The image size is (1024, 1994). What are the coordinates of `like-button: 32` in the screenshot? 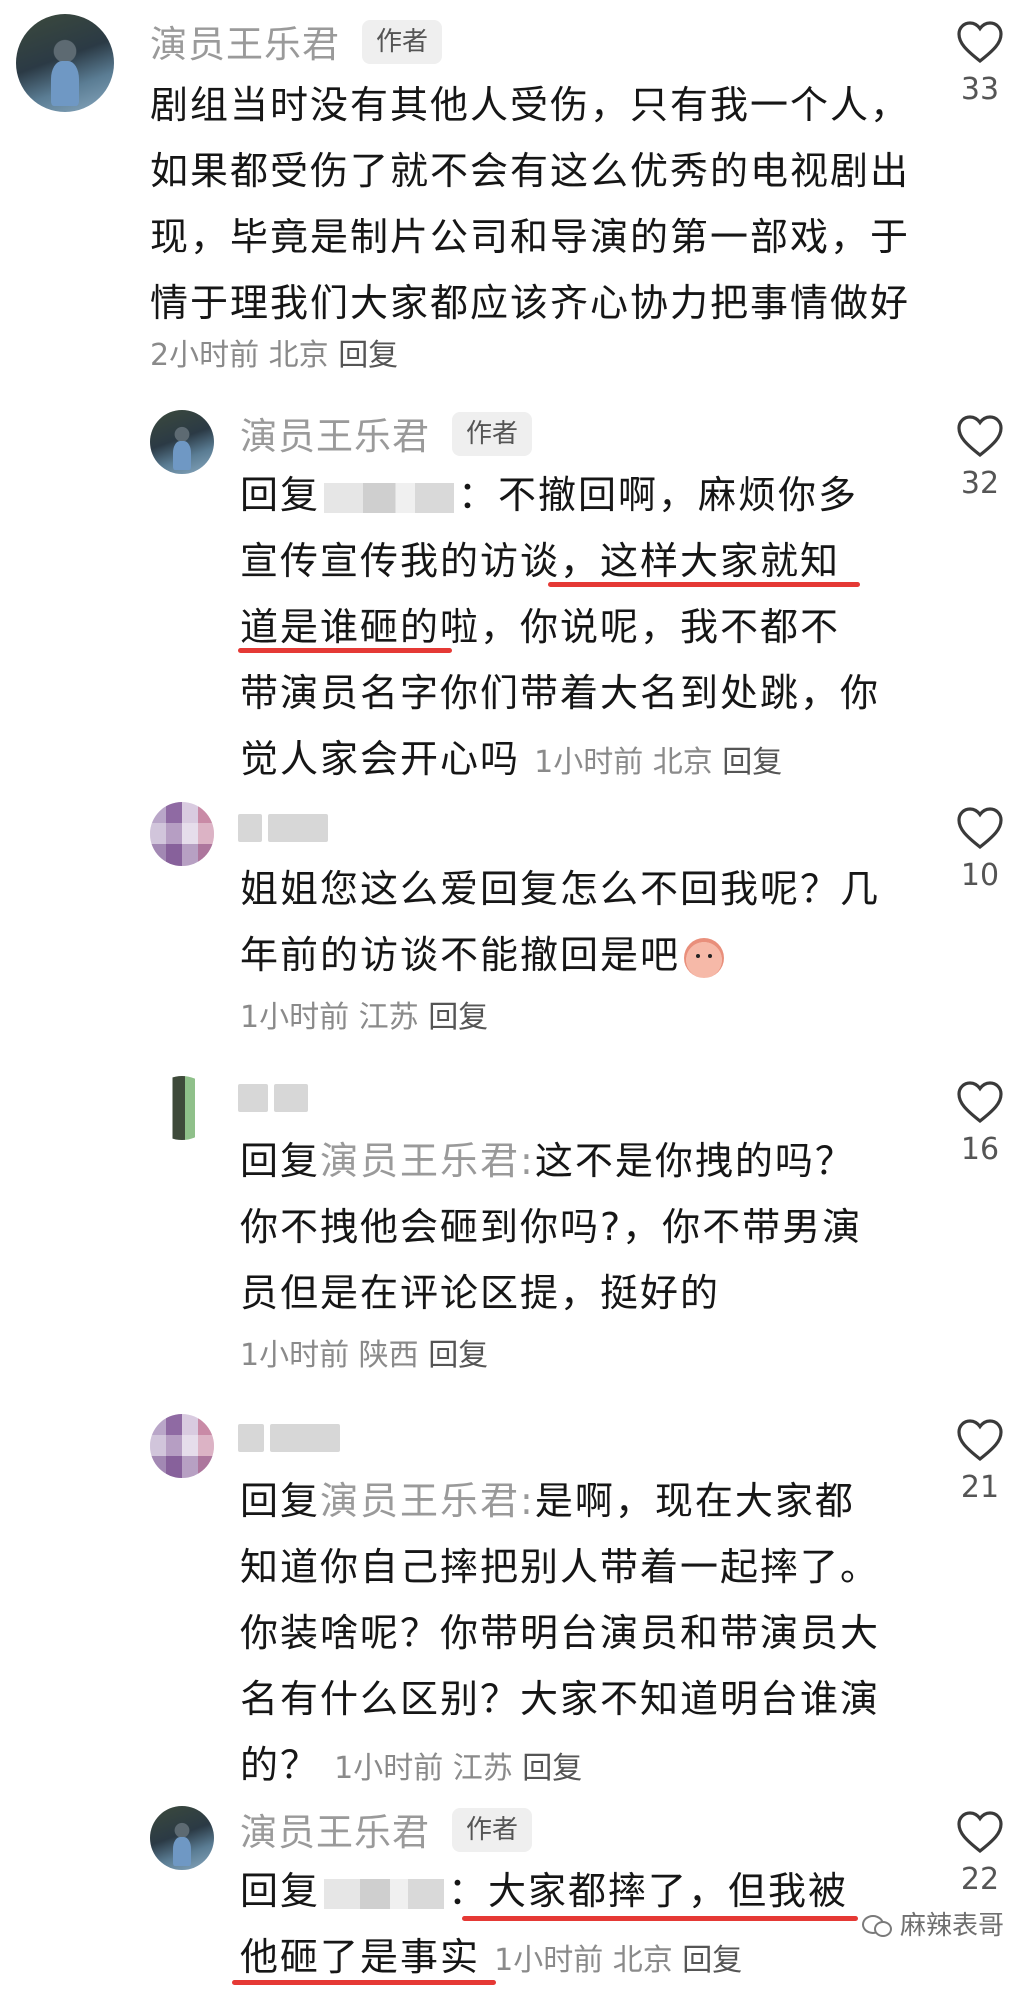 It's located at (980, 457).